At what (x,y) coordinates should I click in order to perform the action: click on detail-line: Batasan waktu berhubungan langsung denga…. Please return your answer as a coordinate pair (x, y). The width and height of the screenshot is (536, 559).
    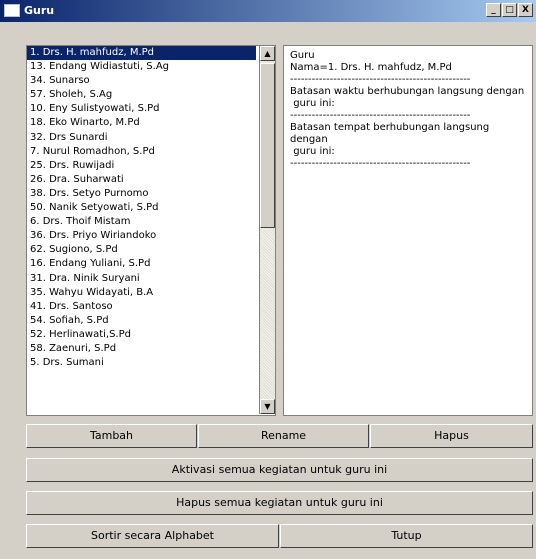
    Looking at the image, I should click on (407, 91).